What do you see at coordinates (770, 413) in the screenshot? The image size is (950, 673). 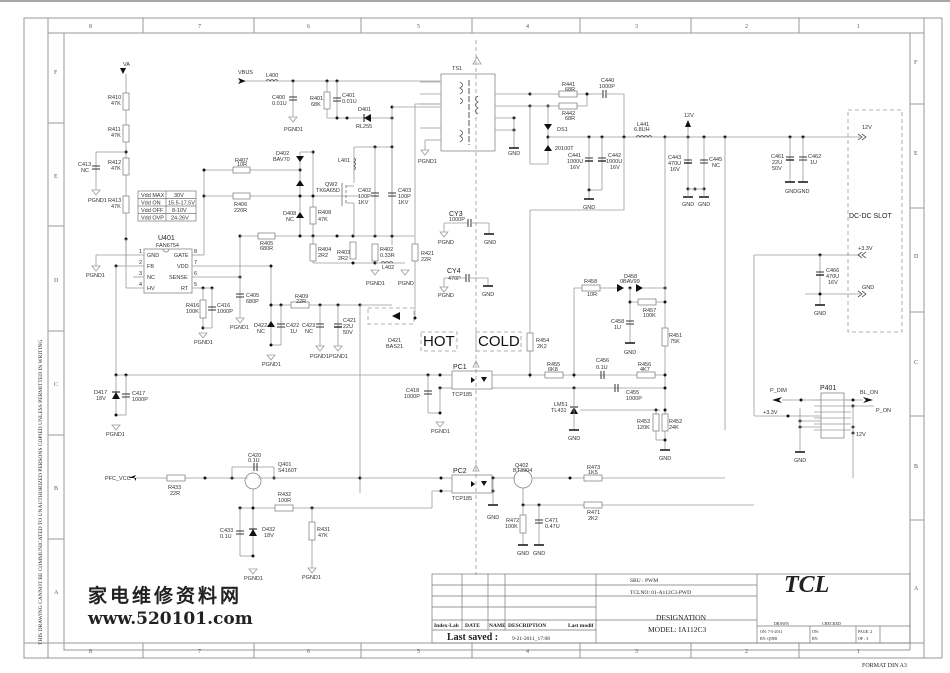 I see `net-label-3v3-p401: +3.3V` at bounding box center [770, 413].